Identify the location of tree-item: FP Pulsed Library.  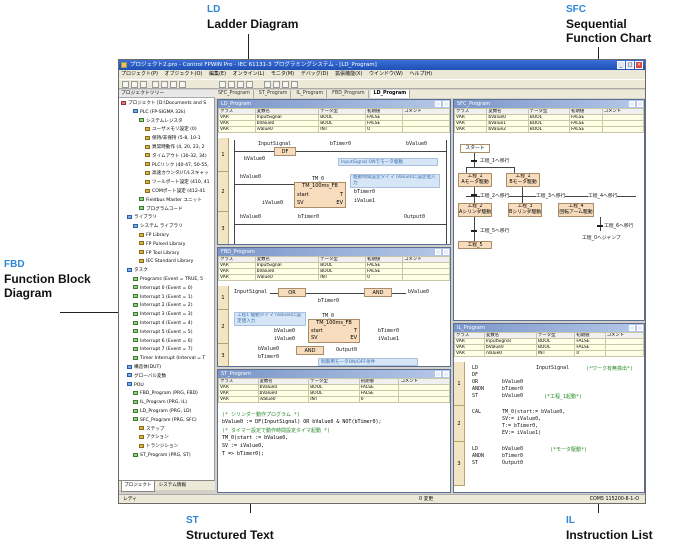
(162, 244).